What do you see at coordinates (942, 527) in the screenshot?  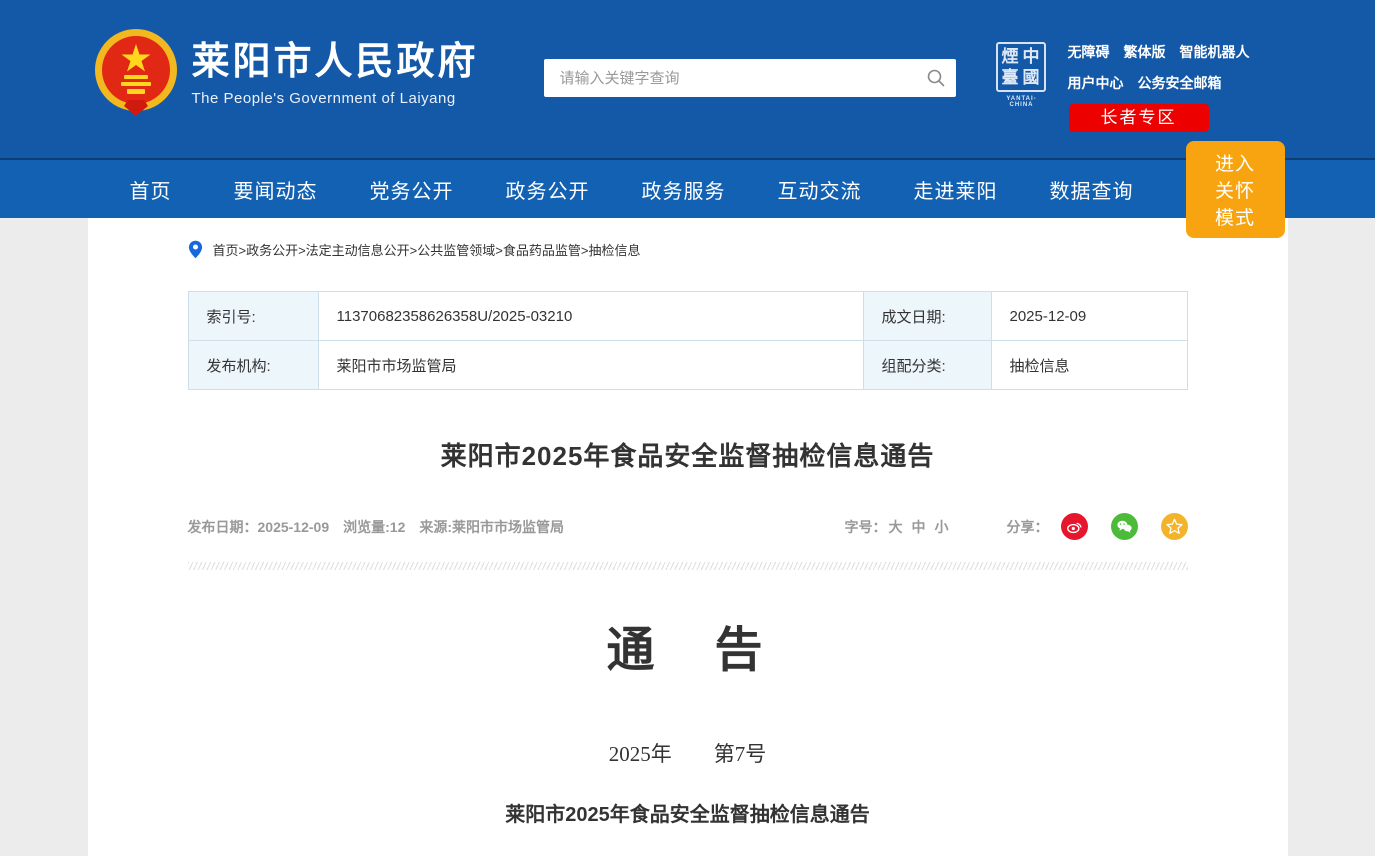 I see `font-size-small: 小` at bounding box center [942, 527].